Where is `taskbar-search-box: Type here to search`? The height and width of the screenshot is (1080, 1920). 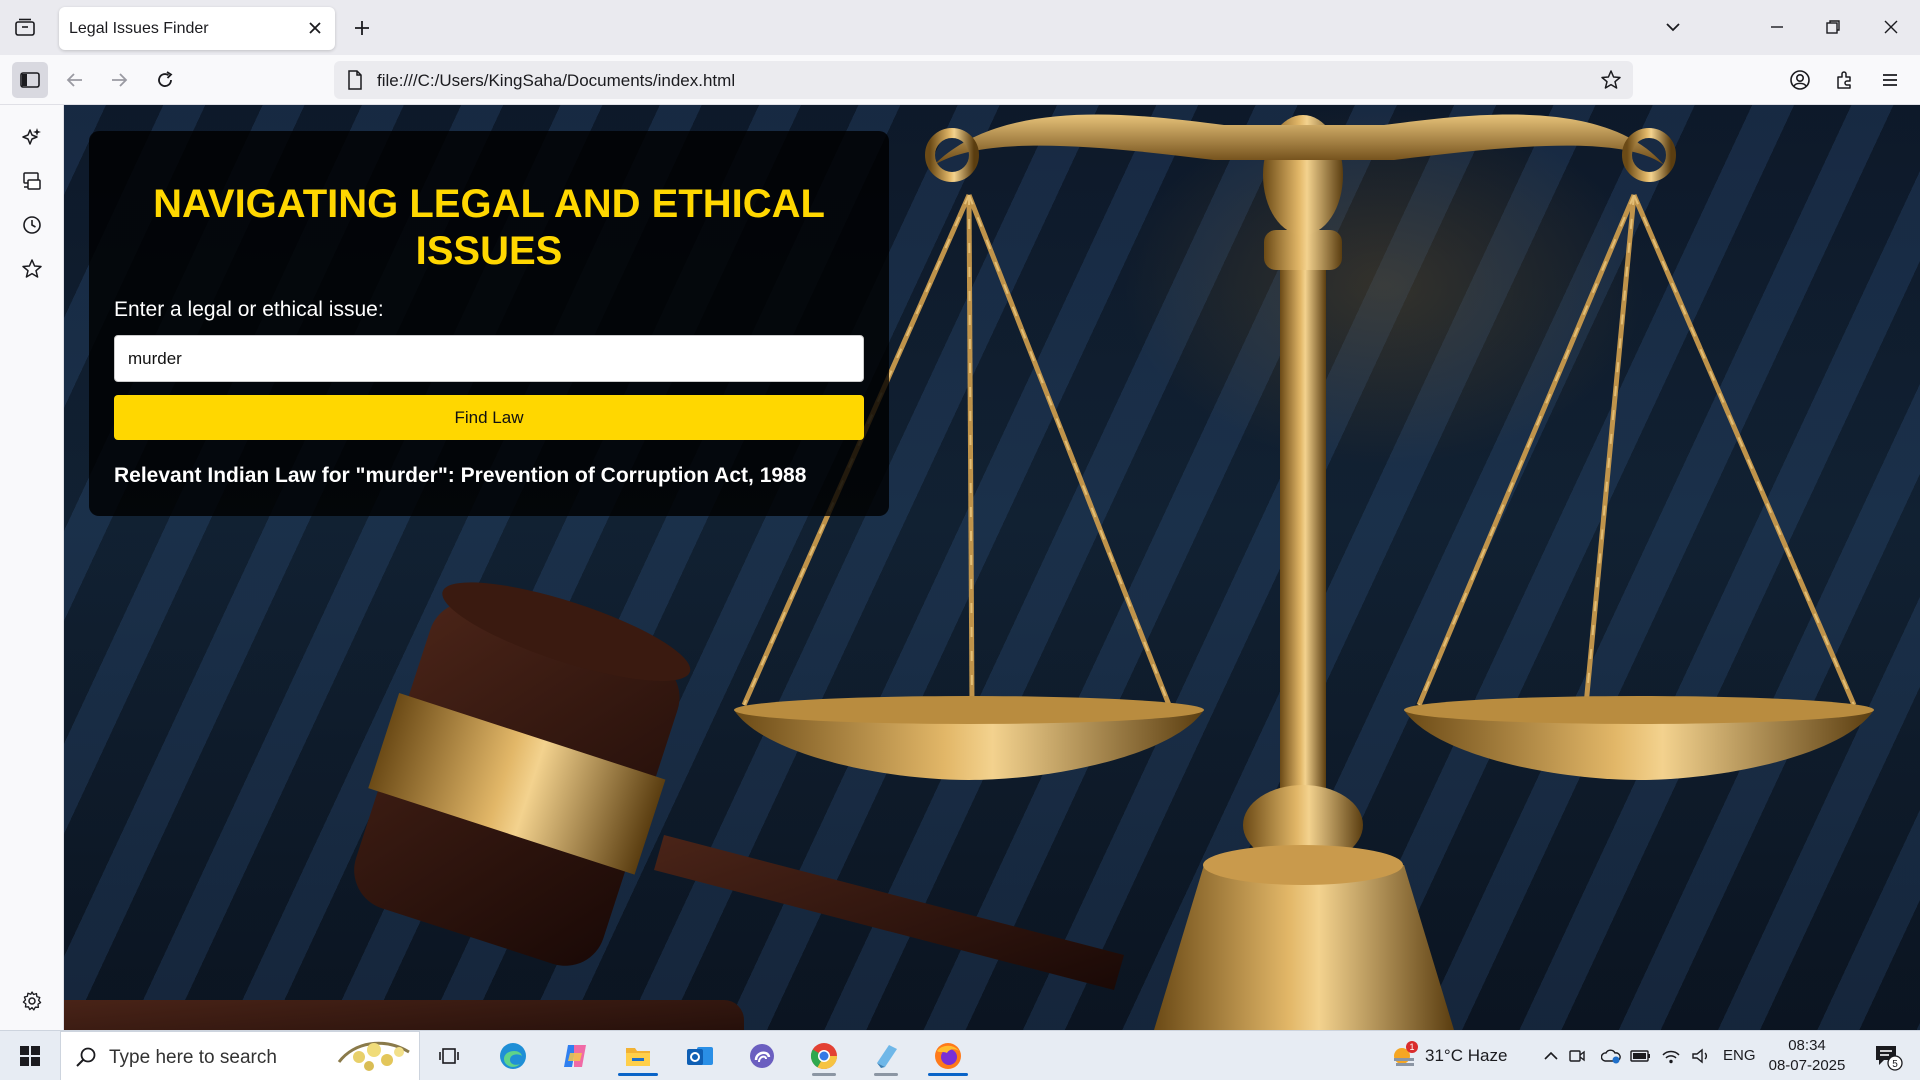 taskbar-search-box: Type here to search is located at coordinates (240, 1055).